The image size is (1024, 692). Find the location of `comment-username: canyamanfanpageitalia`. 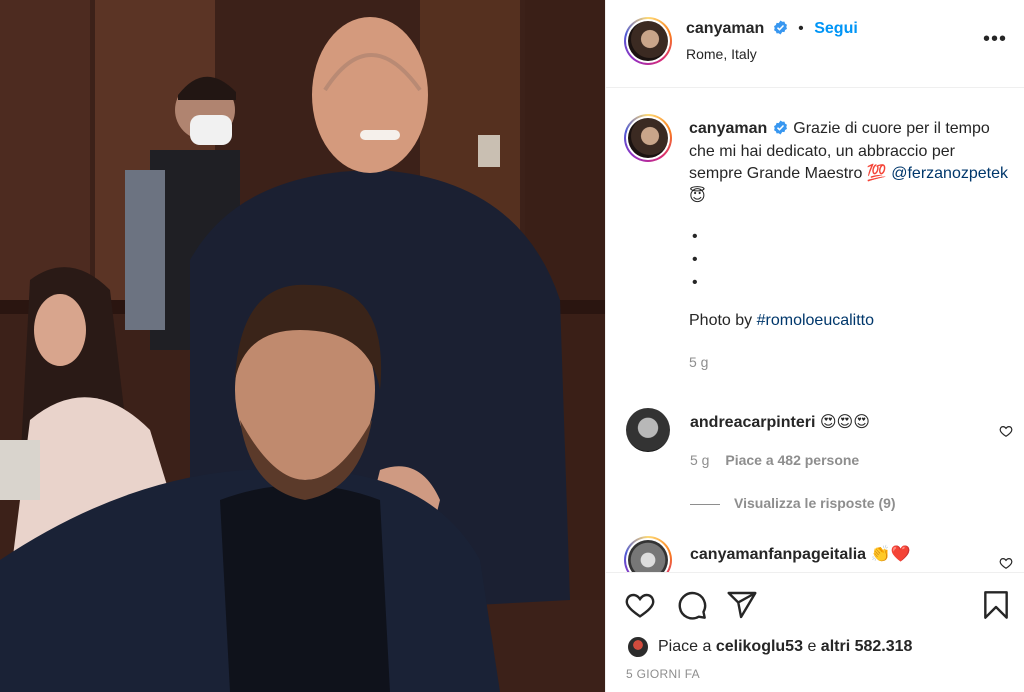

comment-username: canyamanfanpageitalia is located at coordinates (778, 554).